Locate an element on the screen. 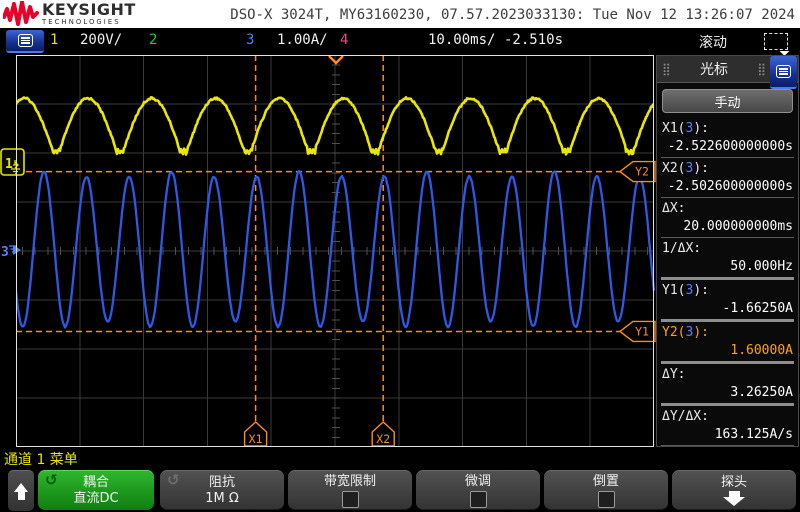 Image resolution: width=800 pixels, height=512 pixels. cursor-field-y2: Y2(3): 1.60000A is located at coordinates (727, 343).